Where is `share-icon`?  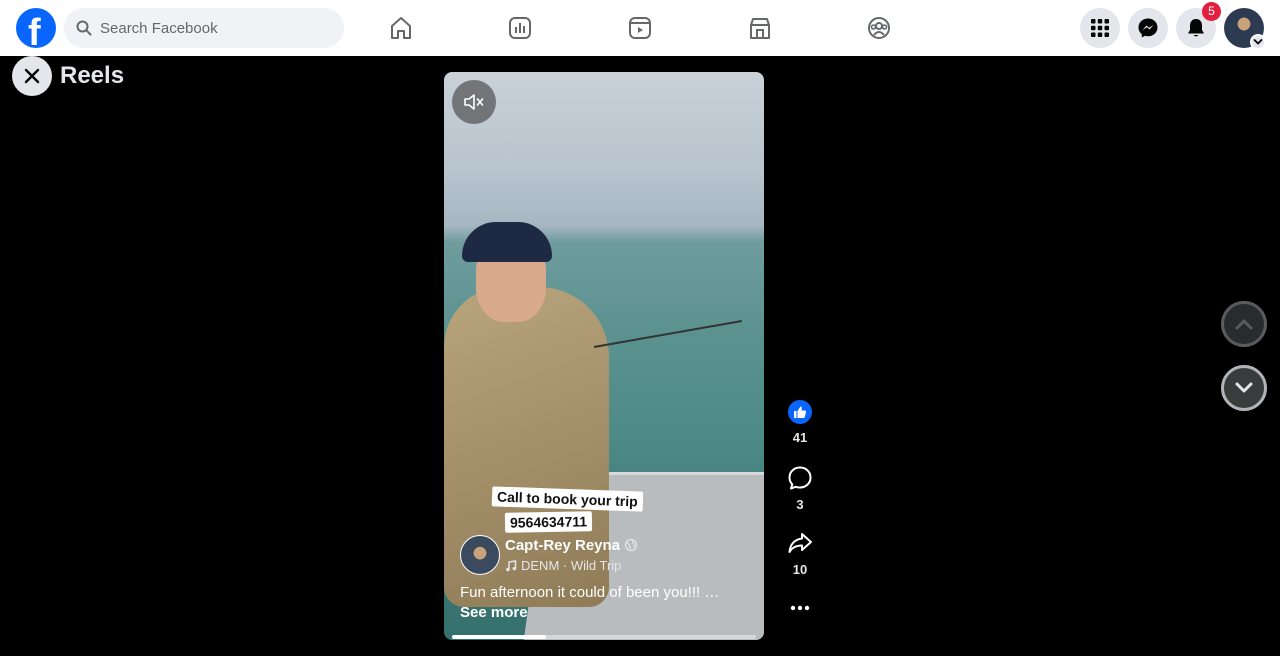 share-icon is located at coordinates (800, 543).